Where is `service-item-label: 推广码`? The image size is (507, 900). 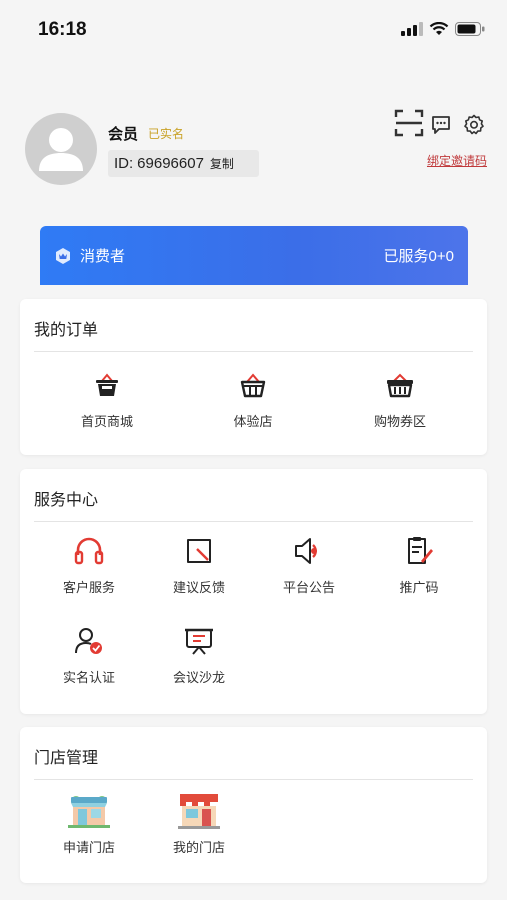 service-item-label: 推广码 is located at coordinates (419, 587).